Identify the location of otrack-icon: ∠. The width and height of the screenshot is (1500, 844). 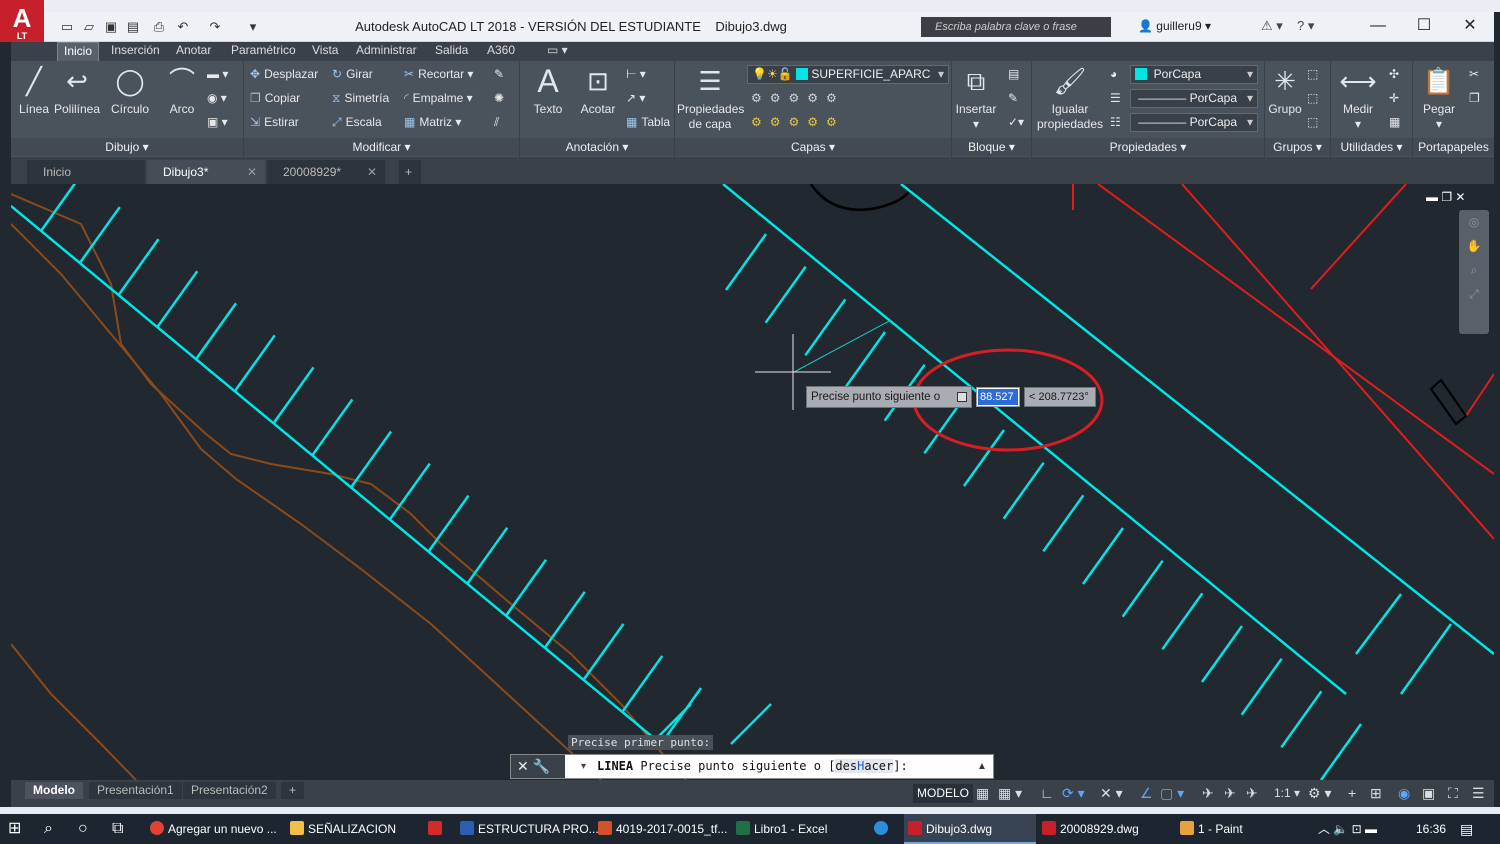
(1146, 793).